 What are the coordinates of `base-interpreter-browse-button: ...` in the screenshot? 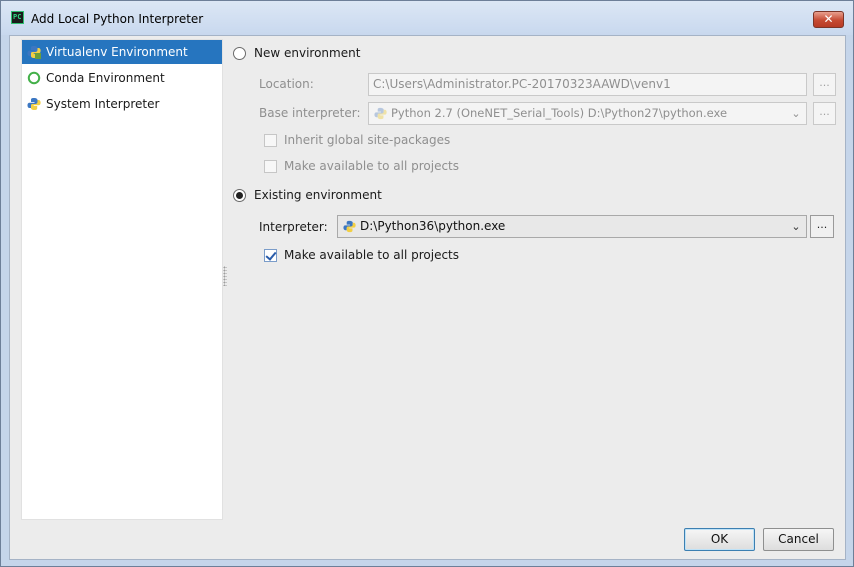 It's located at (824, 113).